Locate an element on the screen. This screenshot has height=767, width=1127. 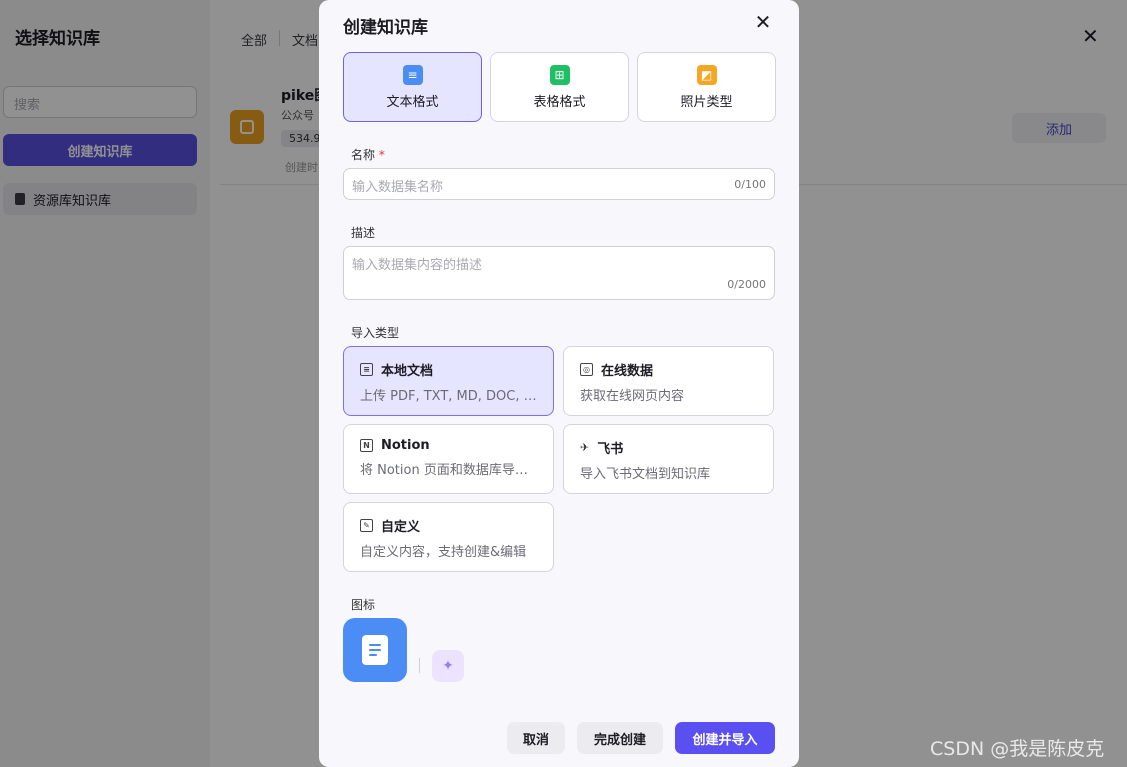
feishu-icon: ✈ is located at coordinates (585, 447).